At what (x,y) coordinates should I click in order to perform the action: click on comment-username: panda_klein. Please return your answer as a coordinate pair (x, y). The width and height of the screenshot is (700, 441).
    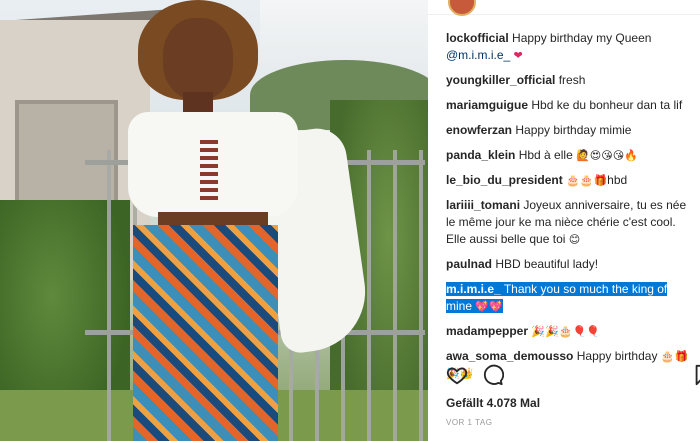
    Looking at the image, I should click on (480, 155).